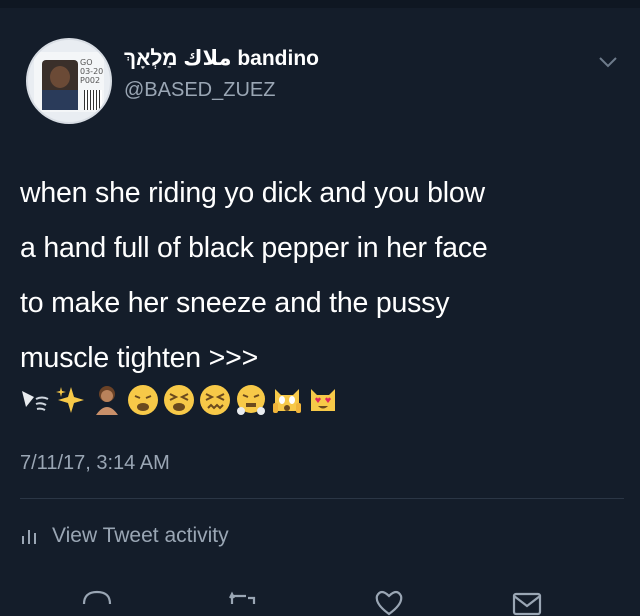  I want to click on tweet-text-line: when she riding yo dick and you blow, so click(252, 193).